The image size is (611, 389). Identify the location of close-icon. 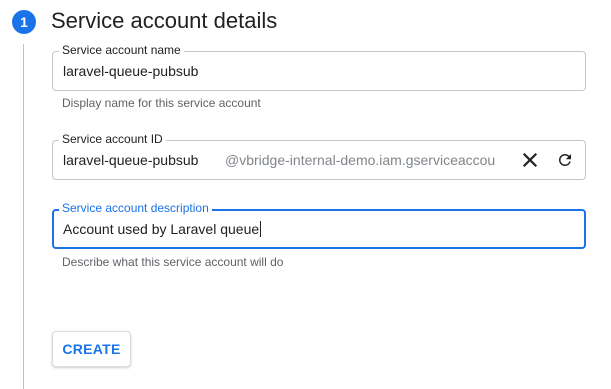
(530, 160).